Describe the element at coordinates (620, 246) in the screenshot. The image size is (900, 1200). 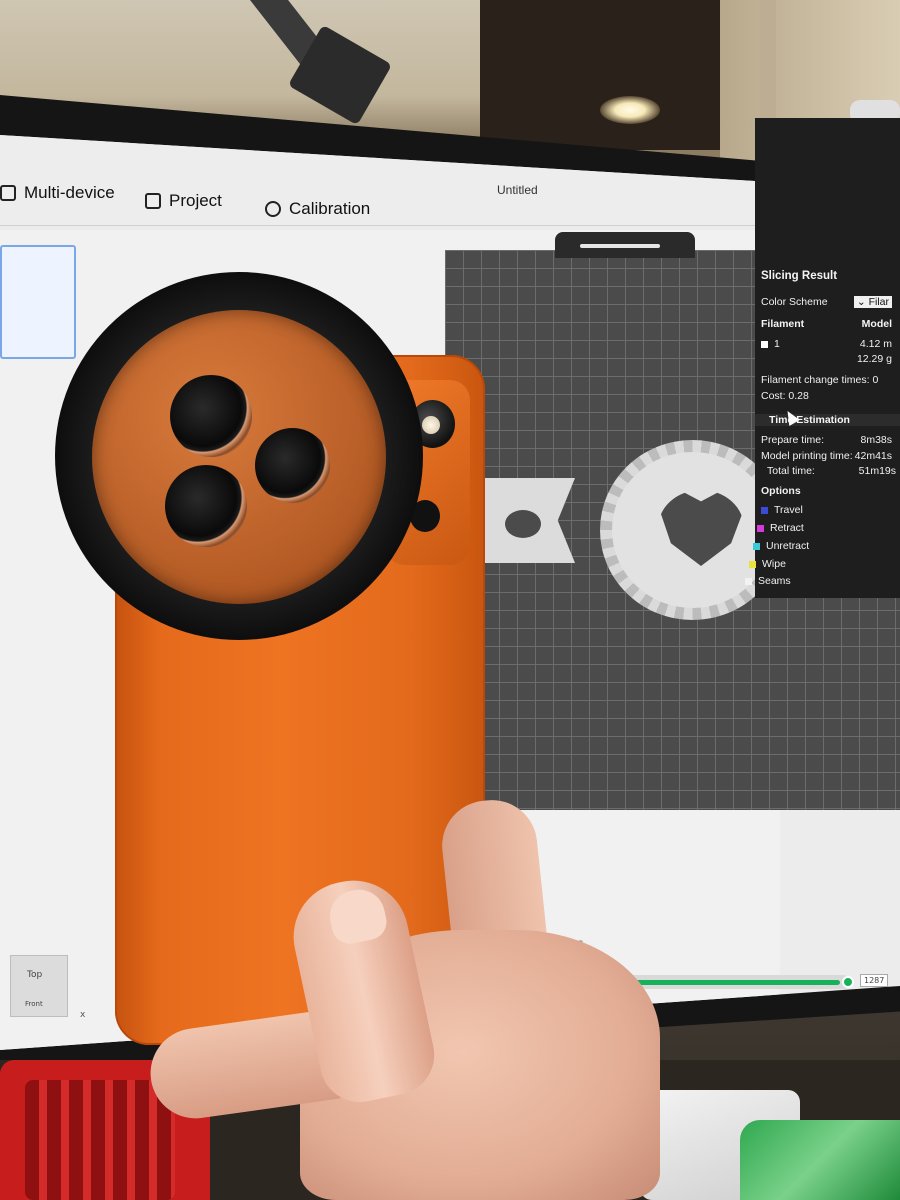
I see `build-plate-handle-bar` at that location.